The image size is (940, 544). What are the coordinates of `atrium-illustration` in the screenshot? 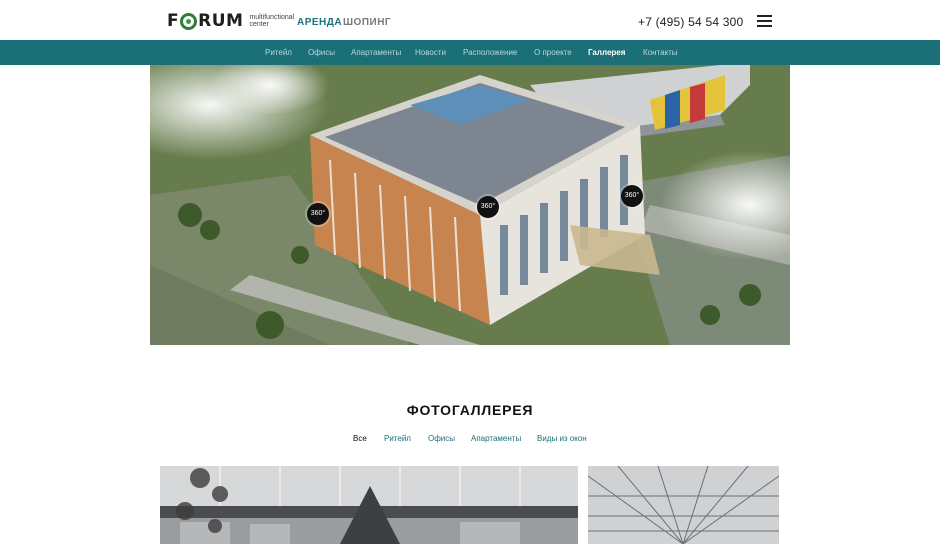 It's located at (369, 505).